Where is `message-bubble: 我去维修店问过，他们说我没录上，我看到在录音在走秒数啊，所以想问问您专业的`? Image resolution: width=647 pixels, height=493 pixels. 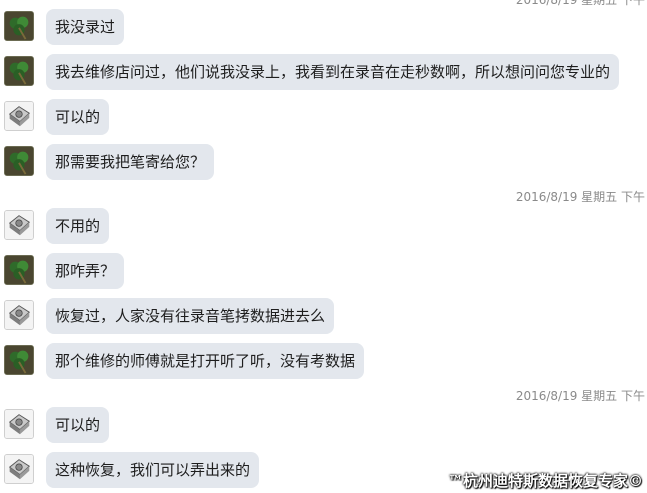
message-bubble: 我去维修店问过，他们说我没录上，我看到在录音在走秒数啊，所以想问问您专业的 is located at coordinates (333, 72).